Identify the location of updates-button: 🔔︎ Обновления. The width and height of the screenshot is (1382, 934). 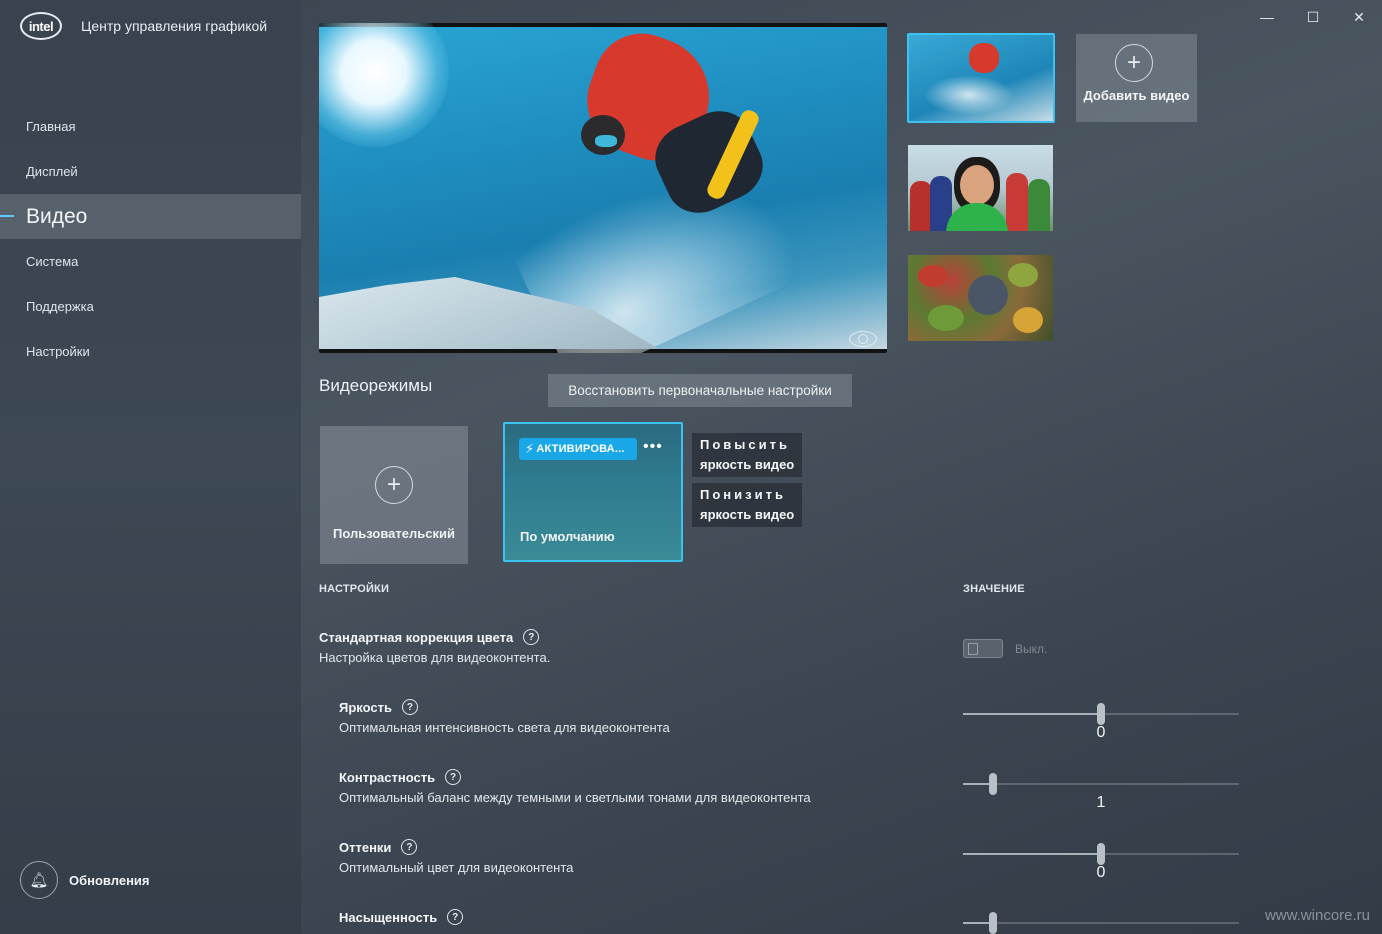
(85, 880).